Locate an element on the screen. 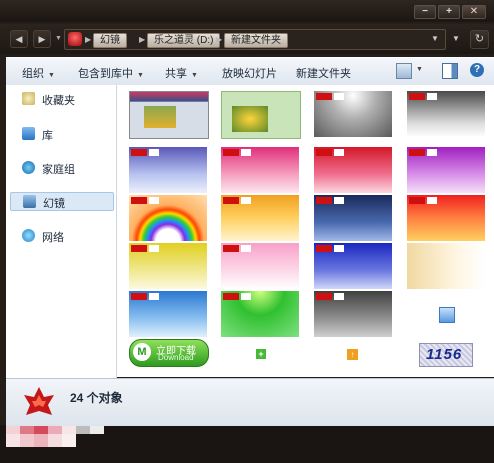  help-icon: ? is located at coordinates (477, 70).